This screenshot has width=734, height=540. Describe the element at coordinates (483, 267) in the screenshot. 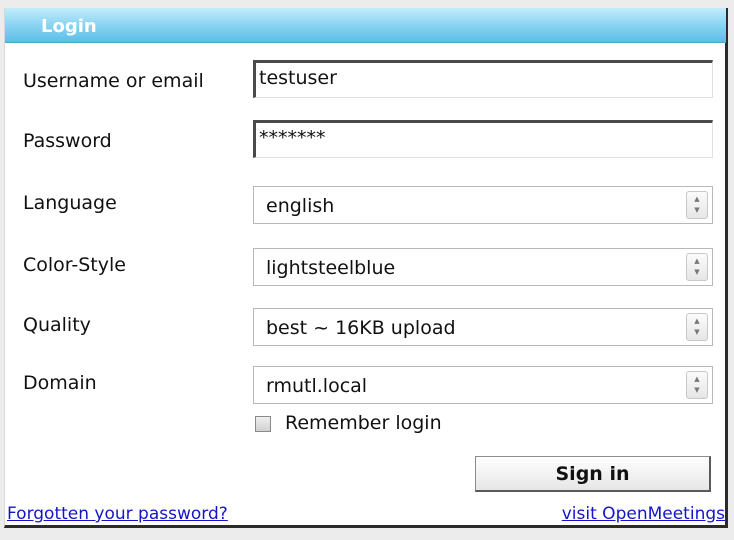

I see `color-style-select: lightsteelblue ▲ ▼` at that location.